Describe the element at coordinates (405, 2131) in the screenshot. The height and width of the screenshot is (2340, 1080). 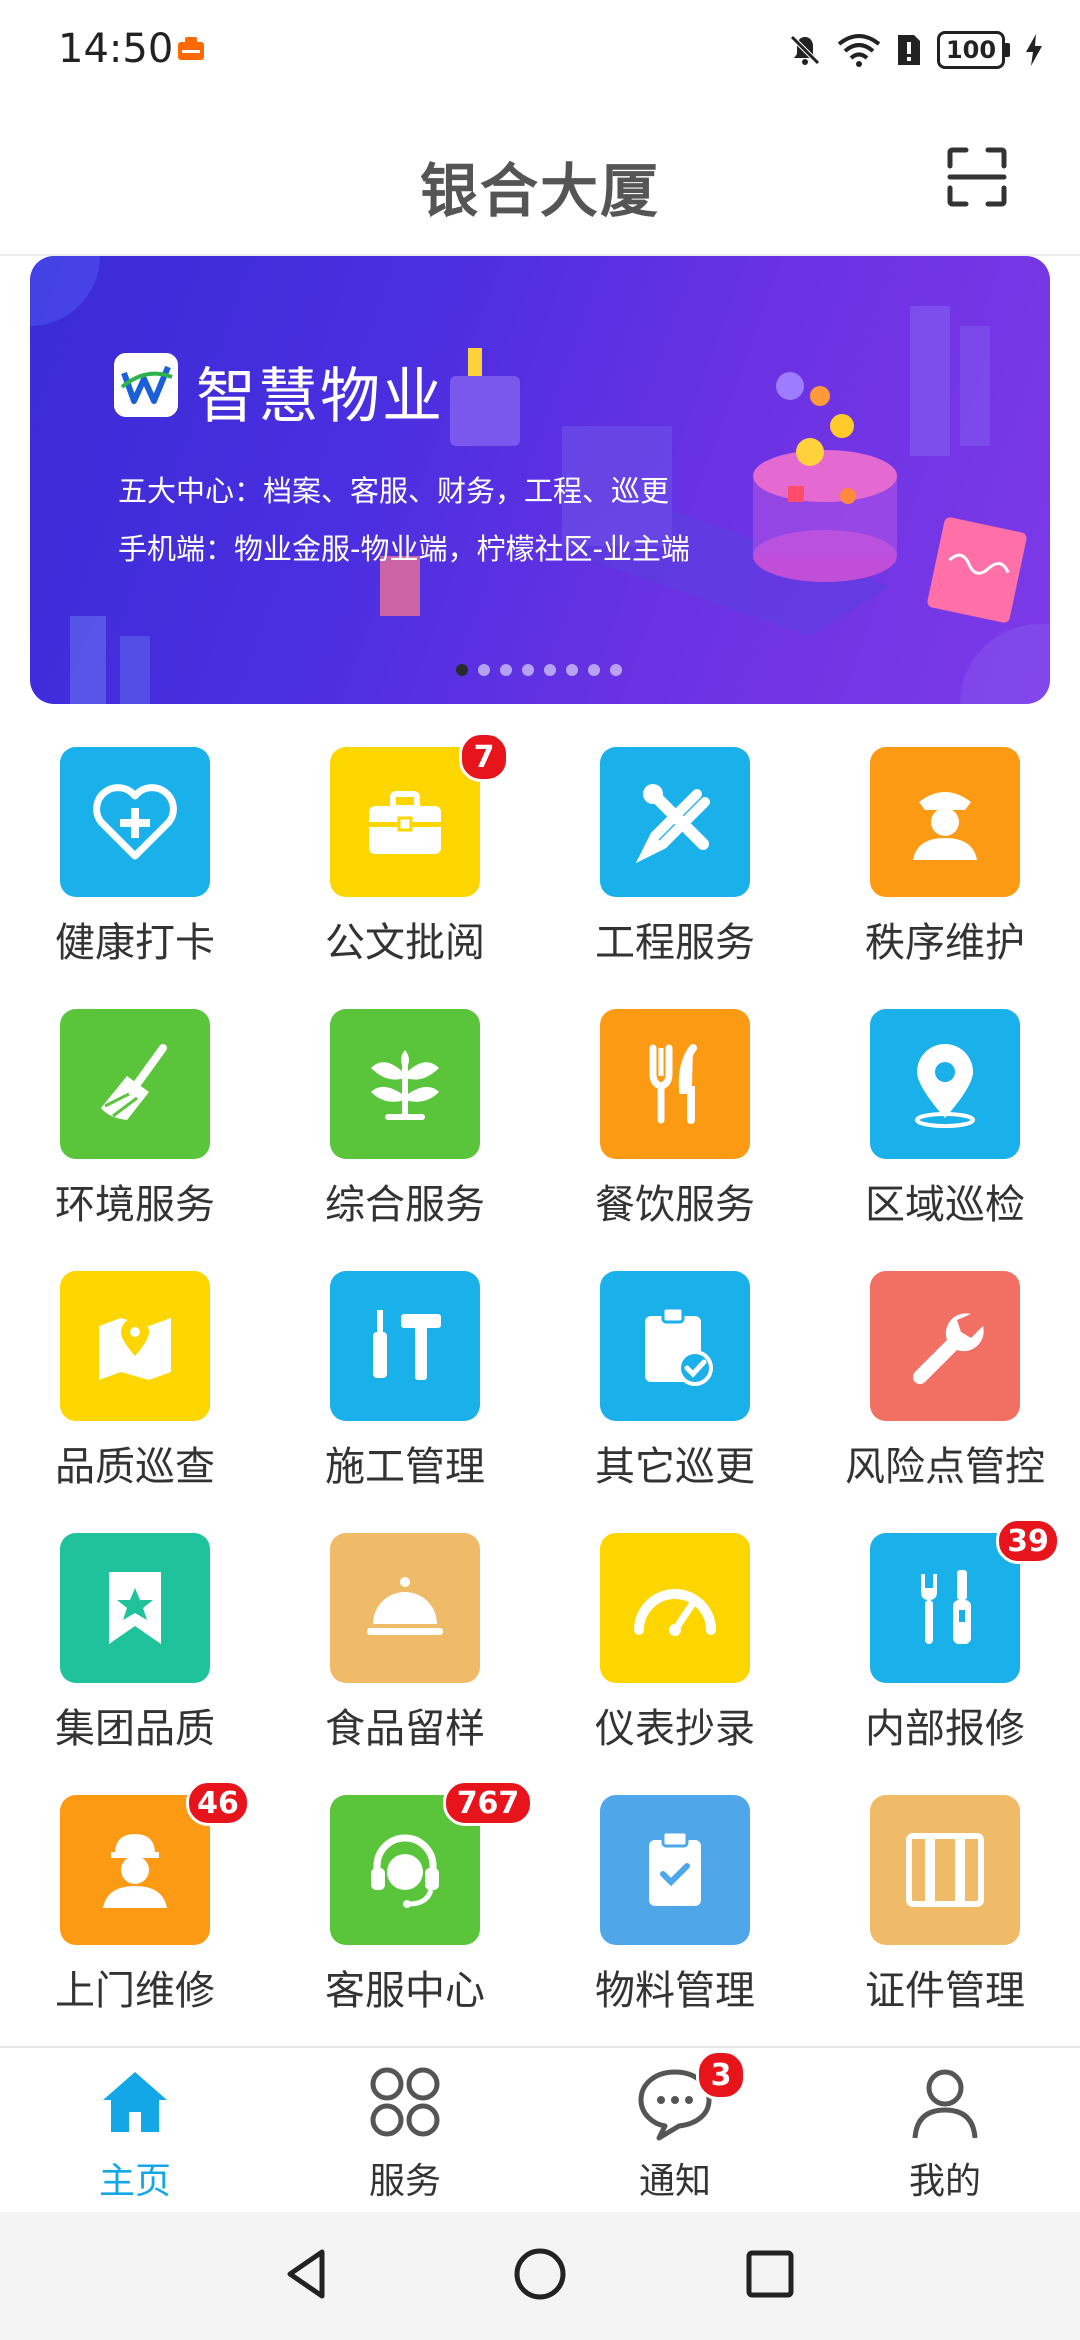
I see `nav-item: 服务` at that location.